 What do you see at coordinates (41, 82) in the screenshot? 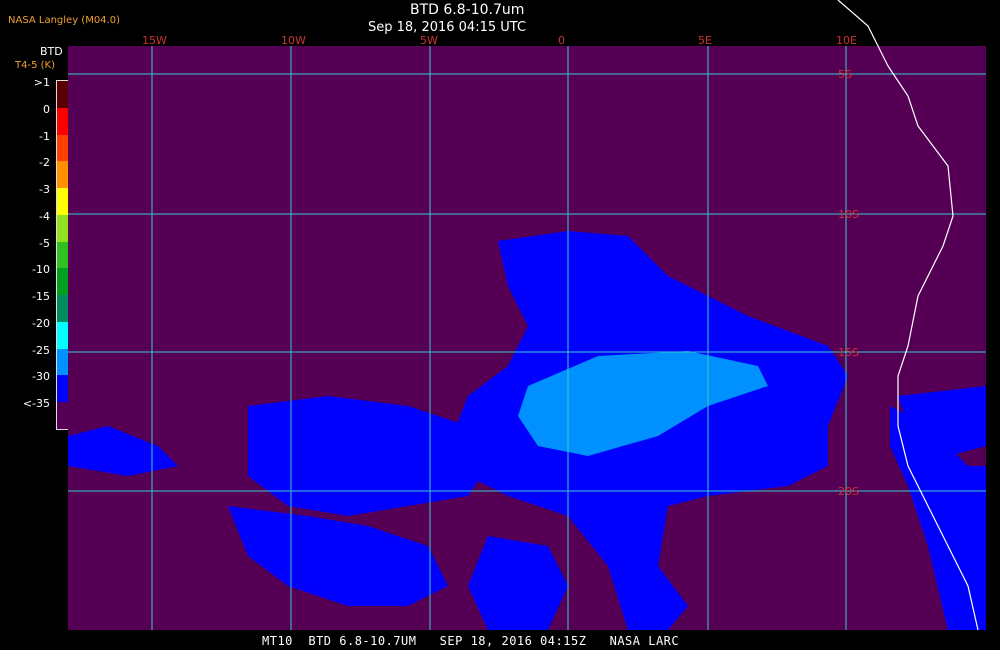
I see `legend-label: >1` at bounding box center [41, 82].